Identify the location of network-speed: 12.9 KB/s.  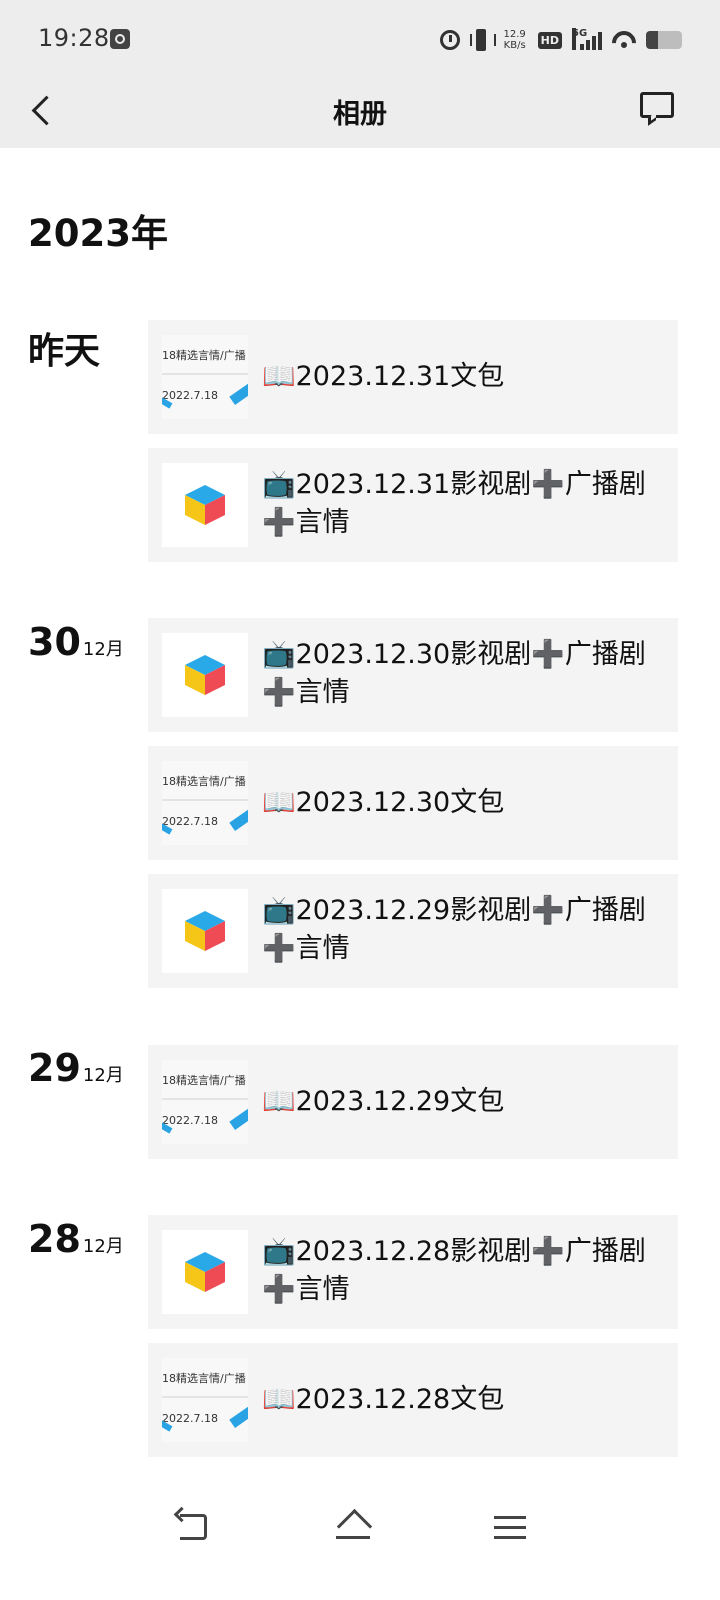
(515, 40).